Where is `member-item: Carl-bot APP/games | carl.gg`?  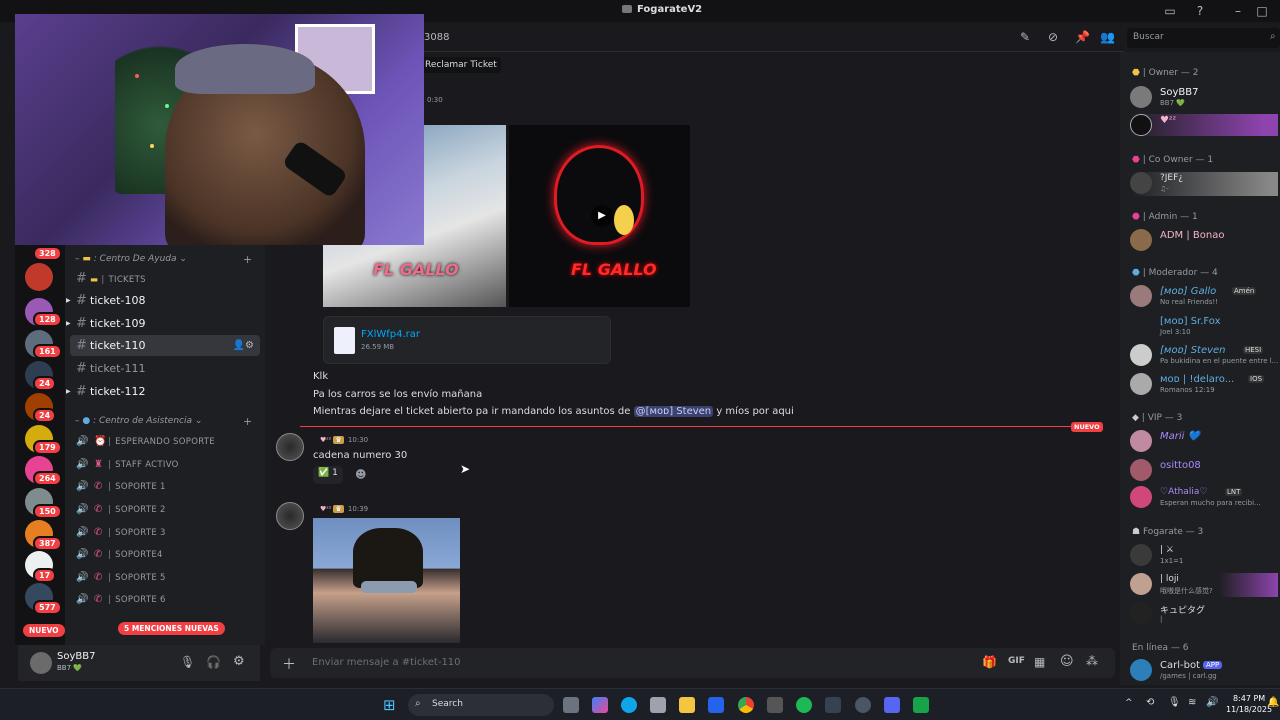 member-item: Carl-bot APP/games | carl.gg is located at coordinates (1204, 671).